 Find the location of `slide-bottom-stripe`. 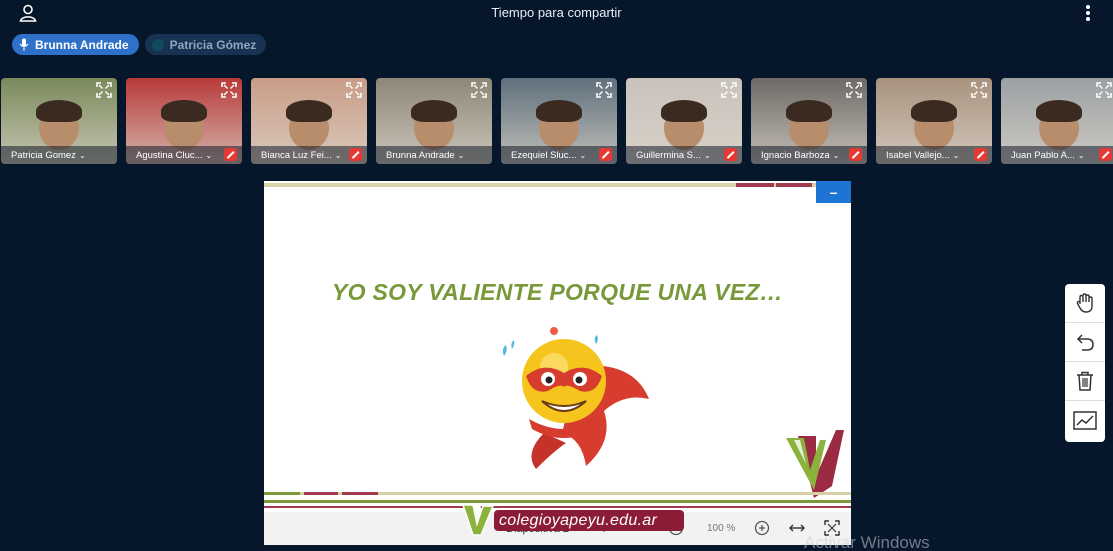

slide-bottom-stripe is located at coordinates (557, 502).